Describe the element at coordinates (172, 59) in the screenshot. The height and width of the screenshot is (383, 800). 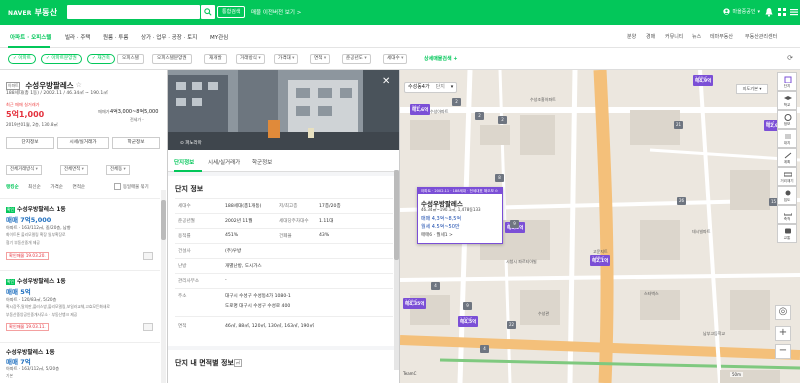
I see `chip-officetel-presale: 오피스텔분양권` at that location.